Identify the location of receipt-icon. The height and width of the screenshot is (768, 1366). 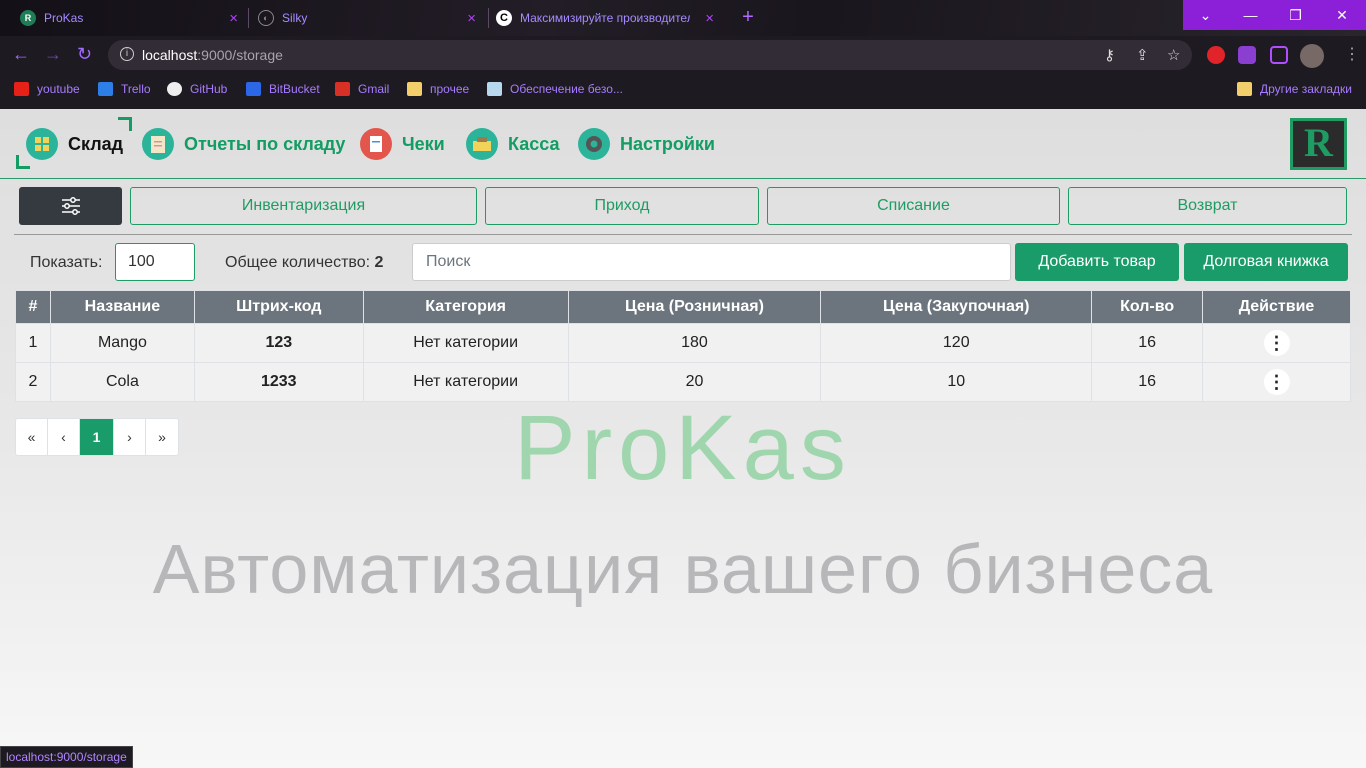
(376, 144).